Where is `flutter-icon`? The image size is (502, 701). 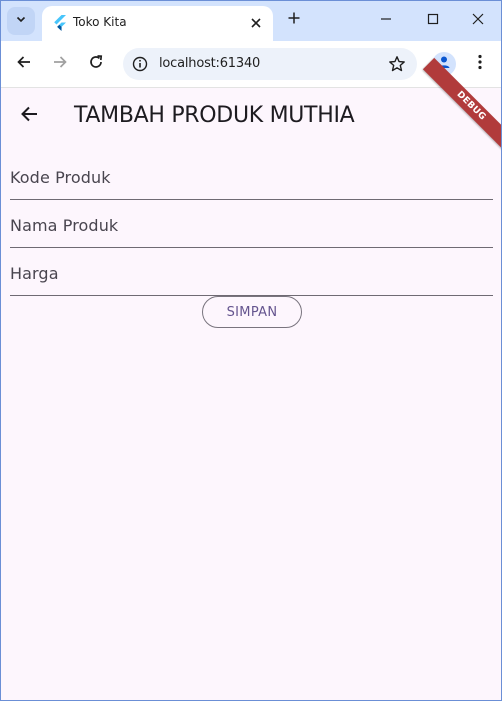 flutter-icon is located at coordinates (60, 23).